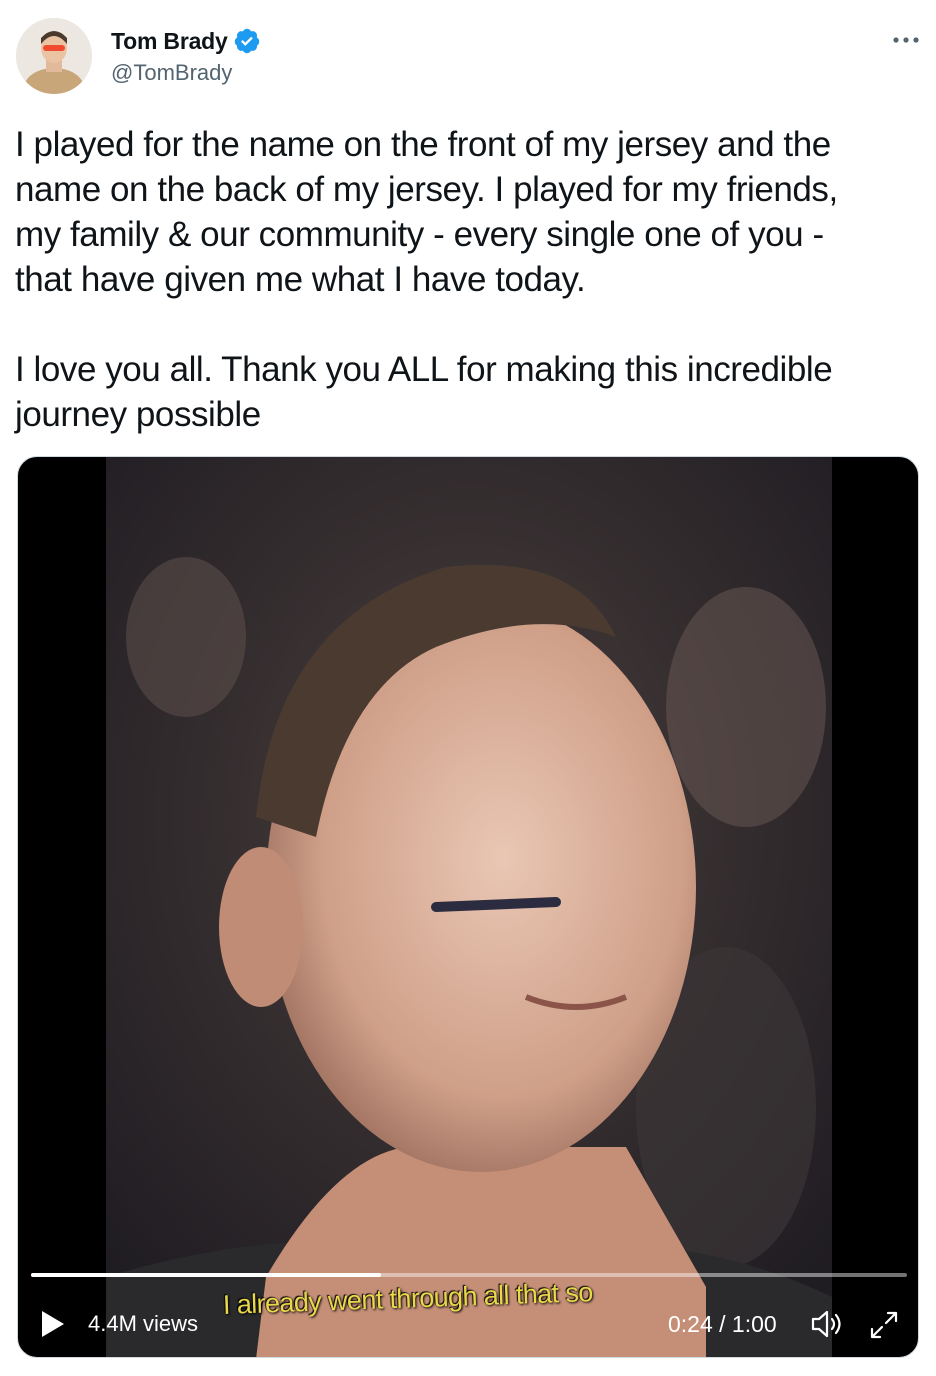  Describe the element at coordinates (53, 1324) in the screenshot. I see `play-icon` at that location.